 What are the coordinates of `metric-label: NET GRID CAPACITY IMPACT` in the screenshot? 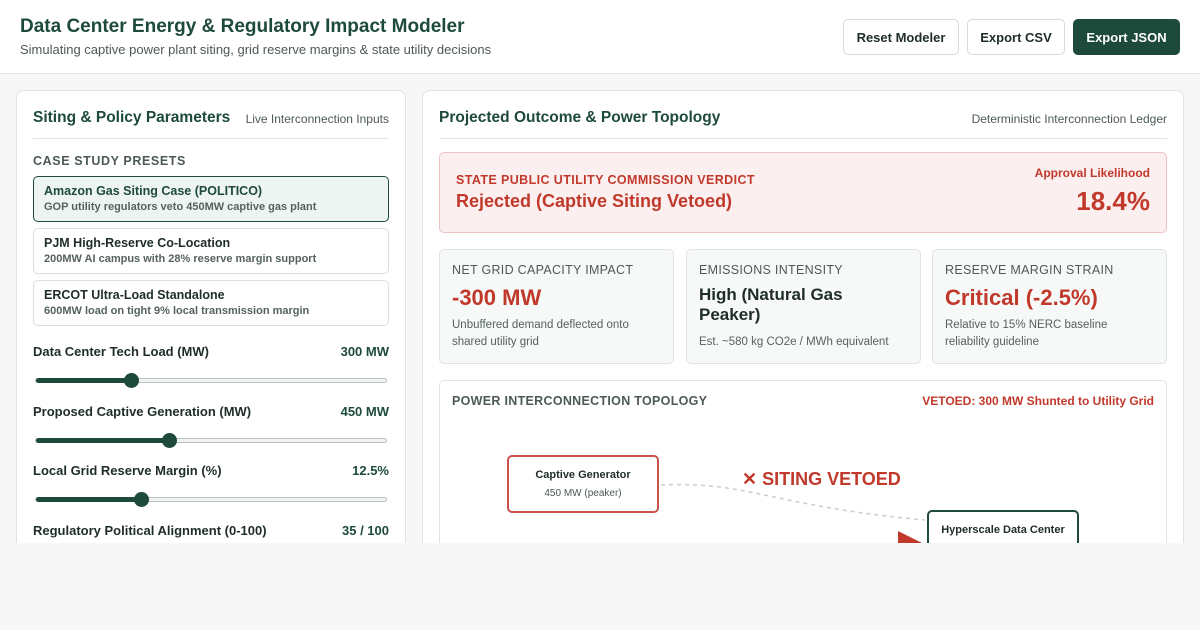 It's located at (543, 270).